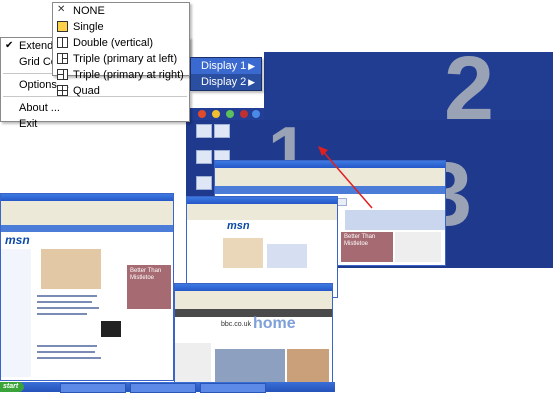 Image resolution: width=553 pixels, height=393 pixels. What do you see at coordinates (62, 58) in the screenshot?
I see `triple-left-icon` at bounding box center [62, 58].